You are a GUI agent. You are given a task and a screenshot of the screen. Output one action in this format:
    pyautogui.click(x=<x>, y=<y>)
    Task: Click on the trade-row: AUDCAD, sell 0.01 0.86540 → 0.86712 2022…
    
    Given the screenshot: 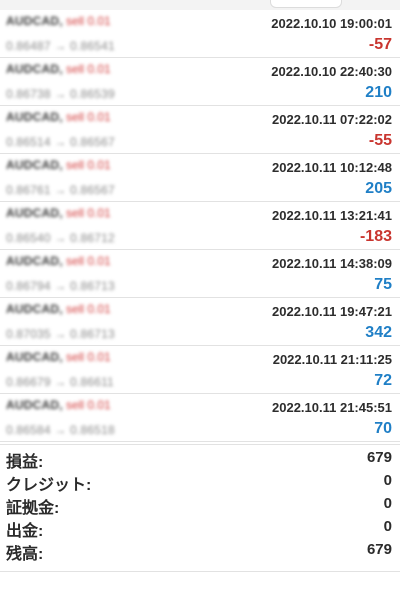 What is the action you would take?
    pyautogui.click(x=200, y=226)
    